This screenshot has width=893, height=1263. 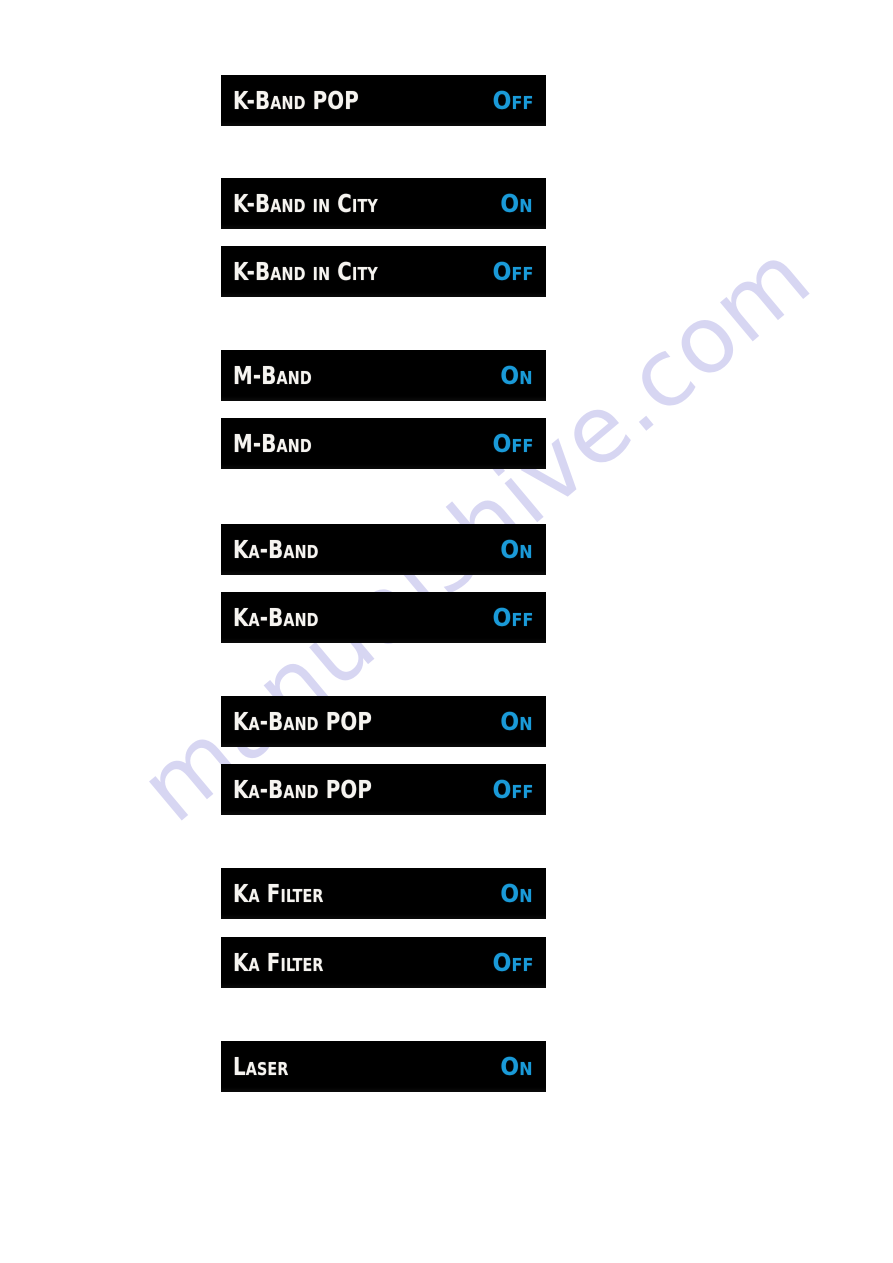 What do you see at coordinates (383, 1066) in the screenshot?
I see `lcd-display-row: Laser On` at bounding box center [383, 1066].